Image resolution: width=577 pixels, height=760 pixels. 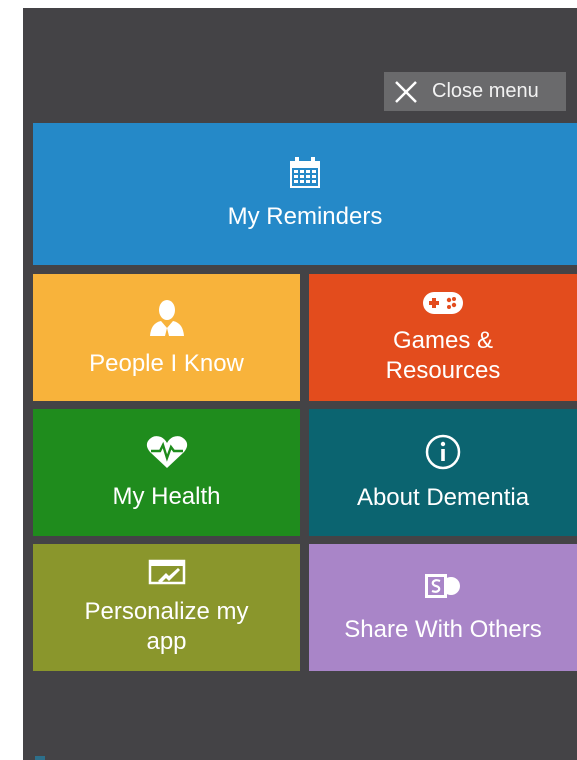 What do you see at coordinates (166, 472) in the screenshot?
I see `tile-my-health: My Health` at bounding box center [166, 472].